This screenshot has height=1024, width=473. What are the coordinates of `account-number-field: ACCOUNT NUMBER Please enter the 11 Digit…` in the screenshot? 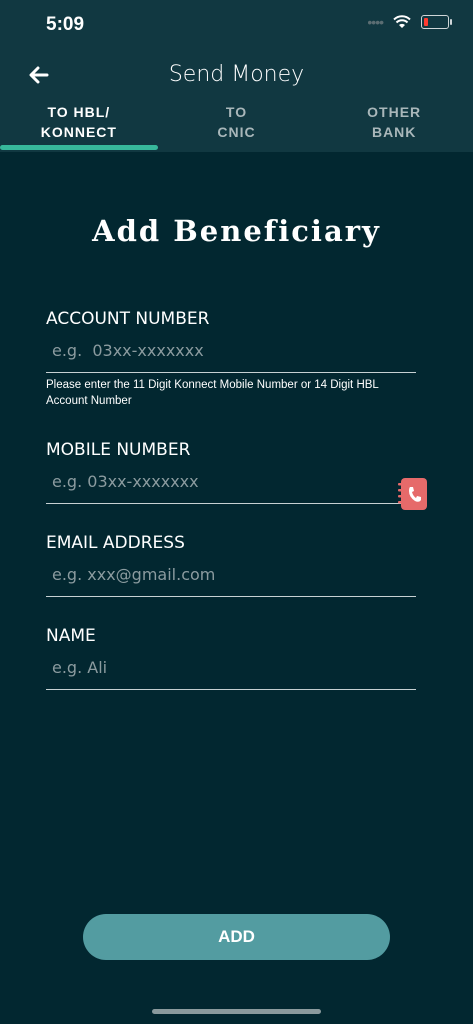 It's located at (231, 359).